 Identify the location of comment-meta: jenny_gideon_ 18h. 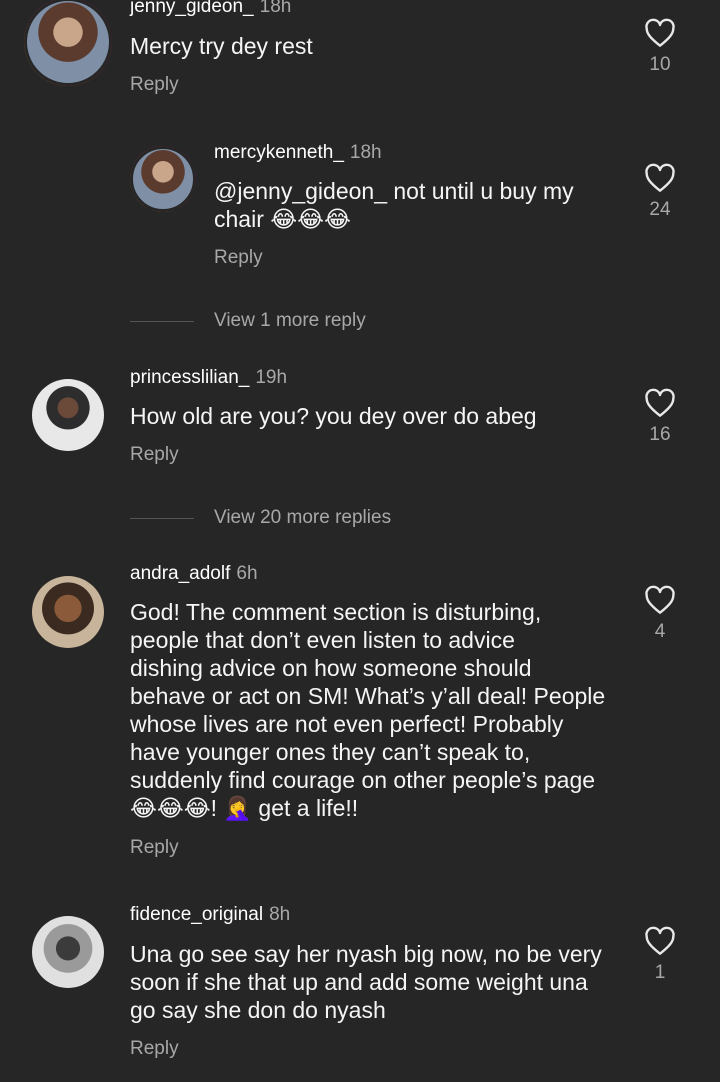
(210, 9).